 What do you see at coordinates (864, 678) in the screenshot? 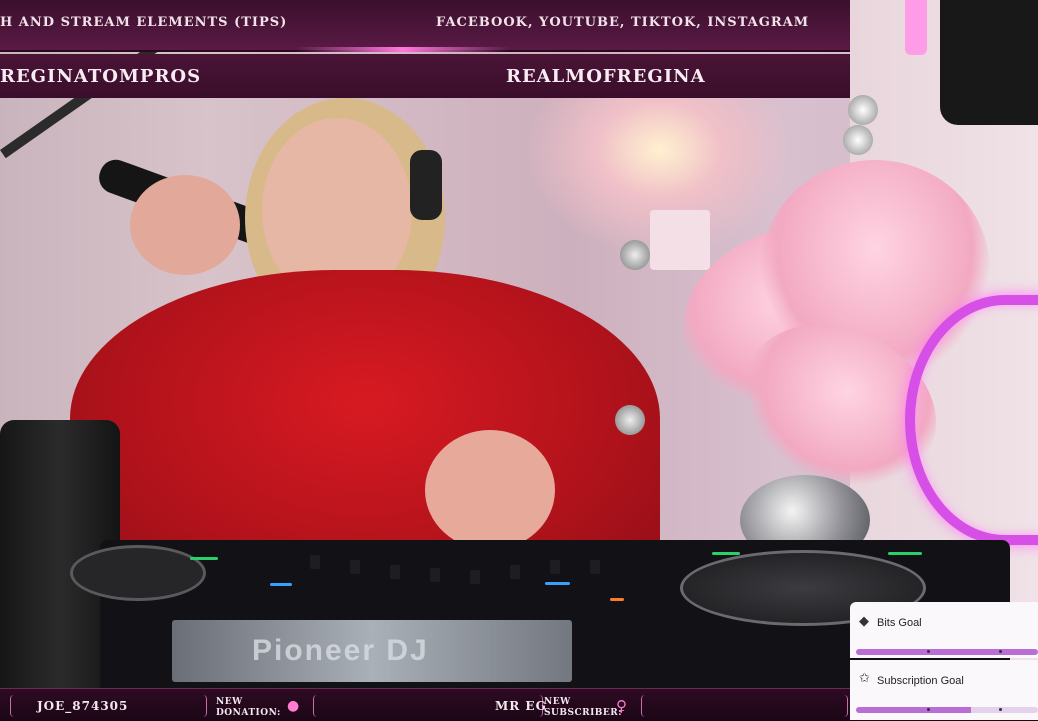
I see `sub-star-icon: ✩` at bounding box center [864, 678].